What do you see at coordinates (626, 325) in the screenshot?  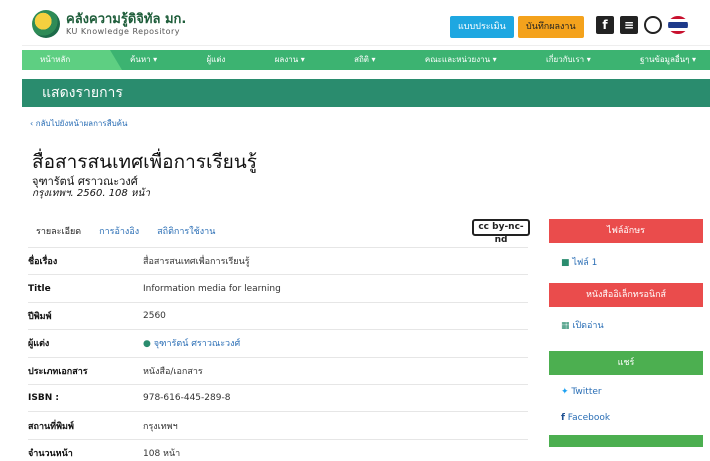 I see `ebook-link: ▦ เปิดอ่าน` at bounding box center [626, 325].